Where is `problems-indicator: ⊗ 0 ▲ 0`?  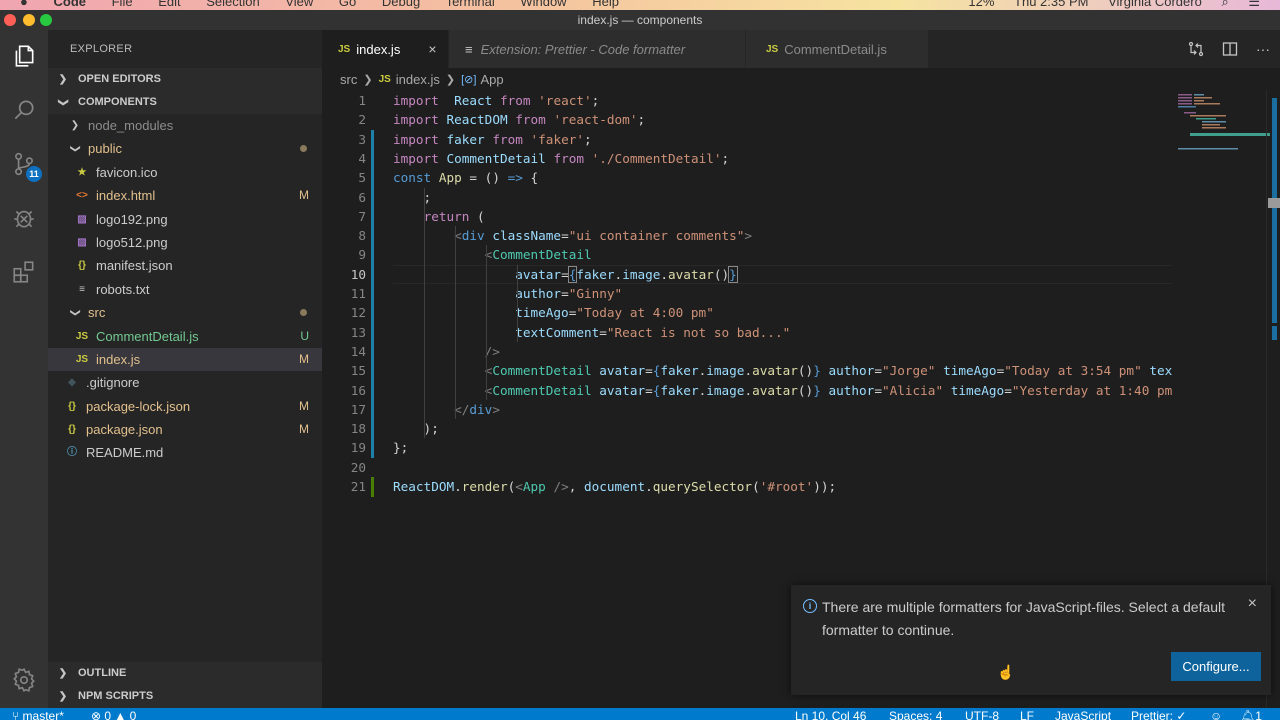 problems-indicator: ⊗ 0 ▲ 0 is located at coordinates (113, 714).